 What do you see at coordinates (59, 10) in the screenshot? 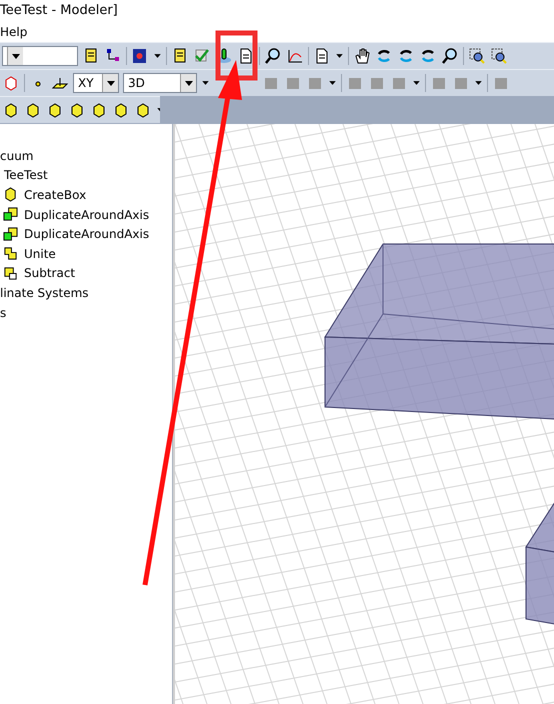
I see `window-title: TeeTest - Modeler]` at bounding box center [59, 10].